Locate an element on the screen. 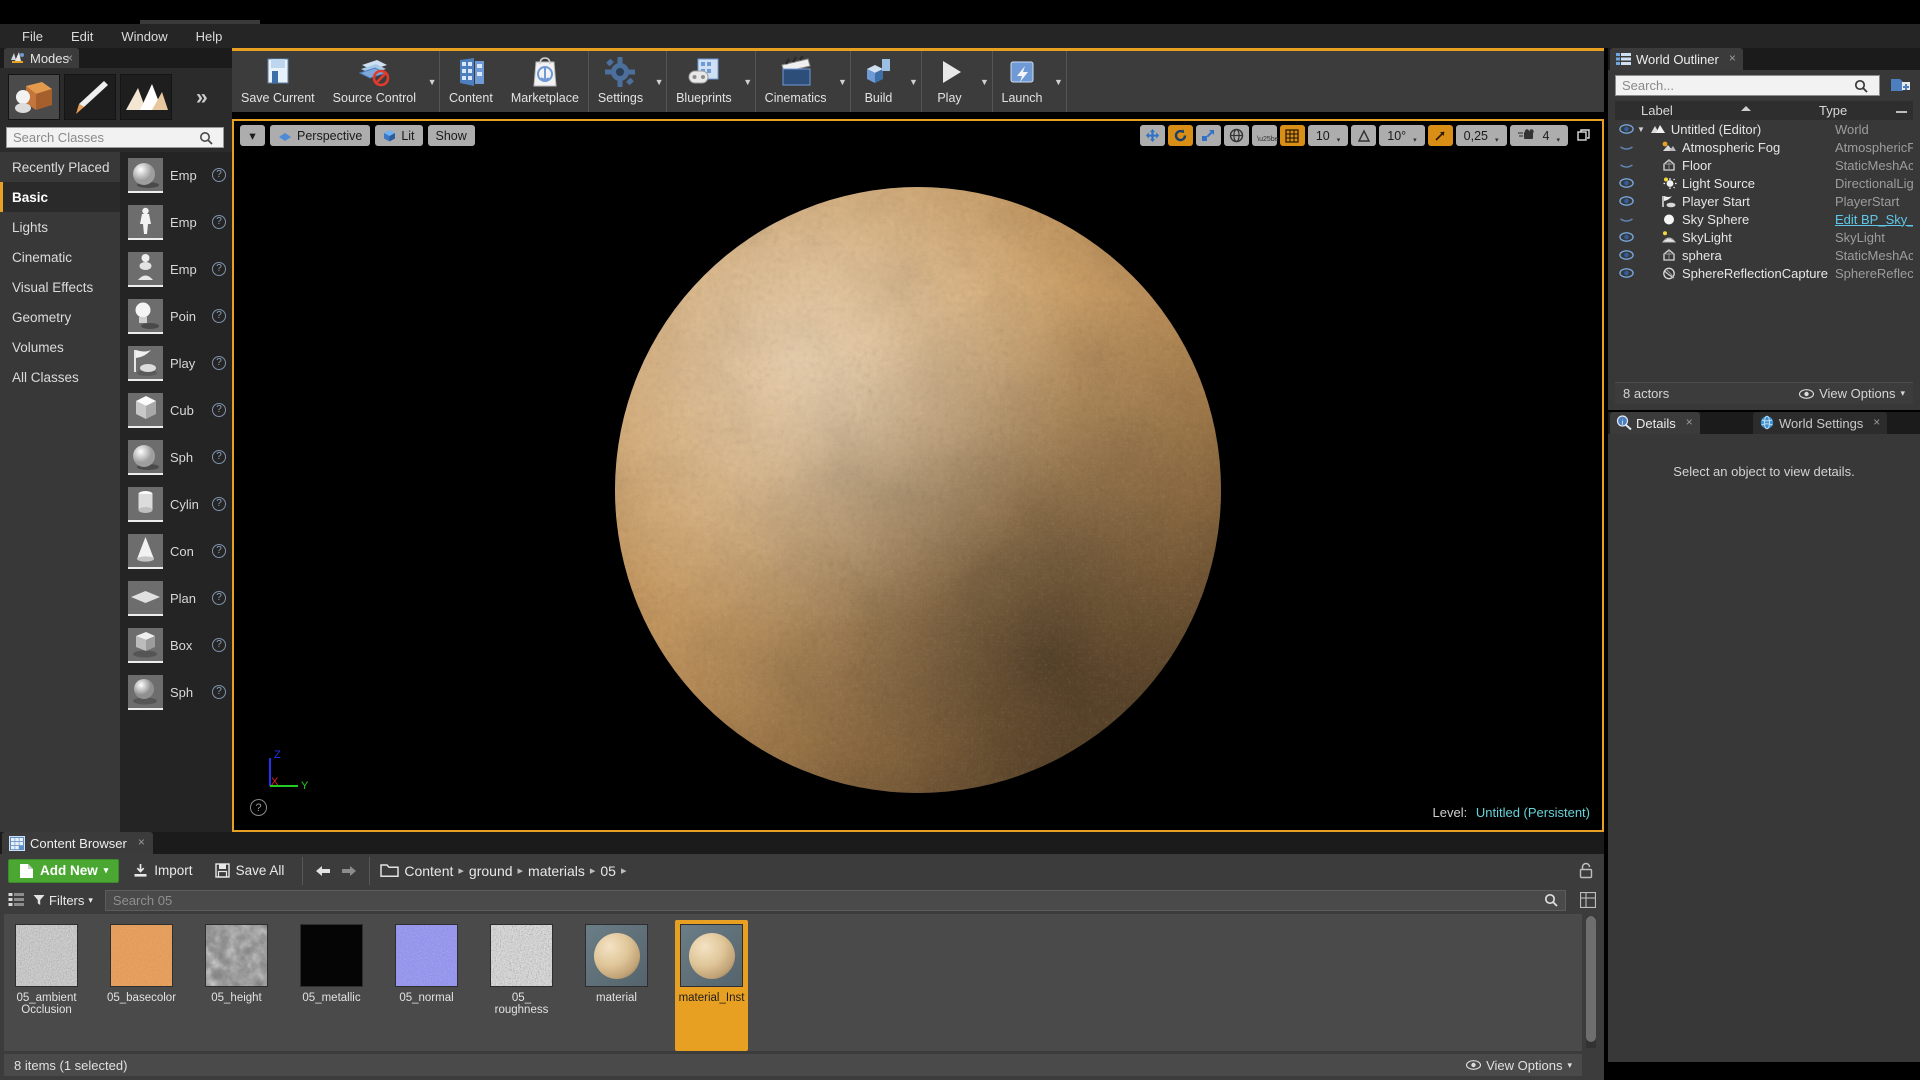 This screenshot has width=1920, height=1080. place-mode-button is located at coordinates (34, 97).